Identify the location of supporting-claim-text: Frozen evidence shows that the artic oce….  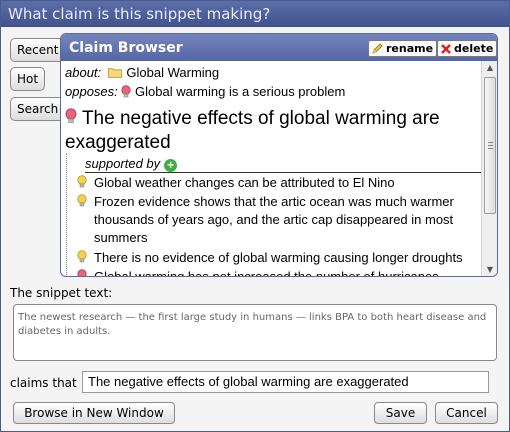
(274, 219).